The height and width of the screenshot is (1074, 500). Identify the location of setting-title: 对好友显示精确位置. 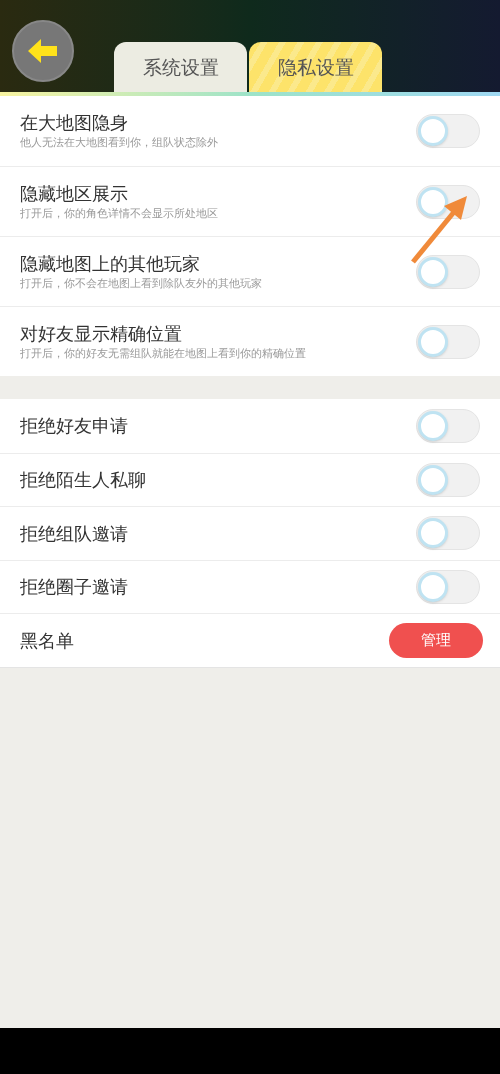
(101, 333).